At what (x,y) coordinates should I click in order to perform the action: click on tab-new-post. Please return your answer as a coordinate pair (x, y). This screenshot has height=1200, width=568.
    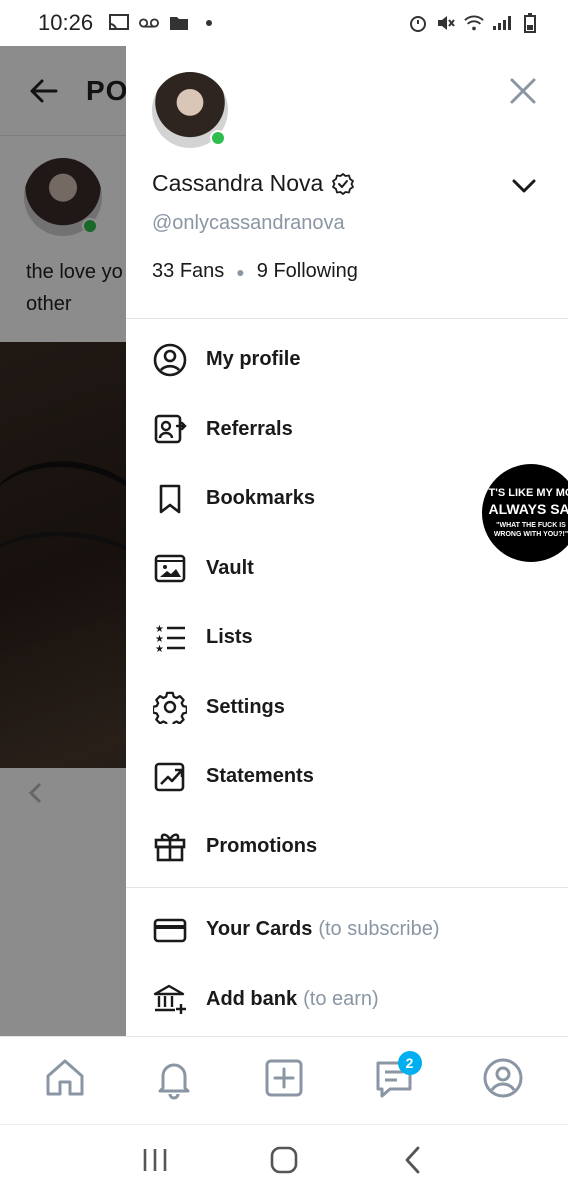
    Looking at the image, I should click on (284, 1081).